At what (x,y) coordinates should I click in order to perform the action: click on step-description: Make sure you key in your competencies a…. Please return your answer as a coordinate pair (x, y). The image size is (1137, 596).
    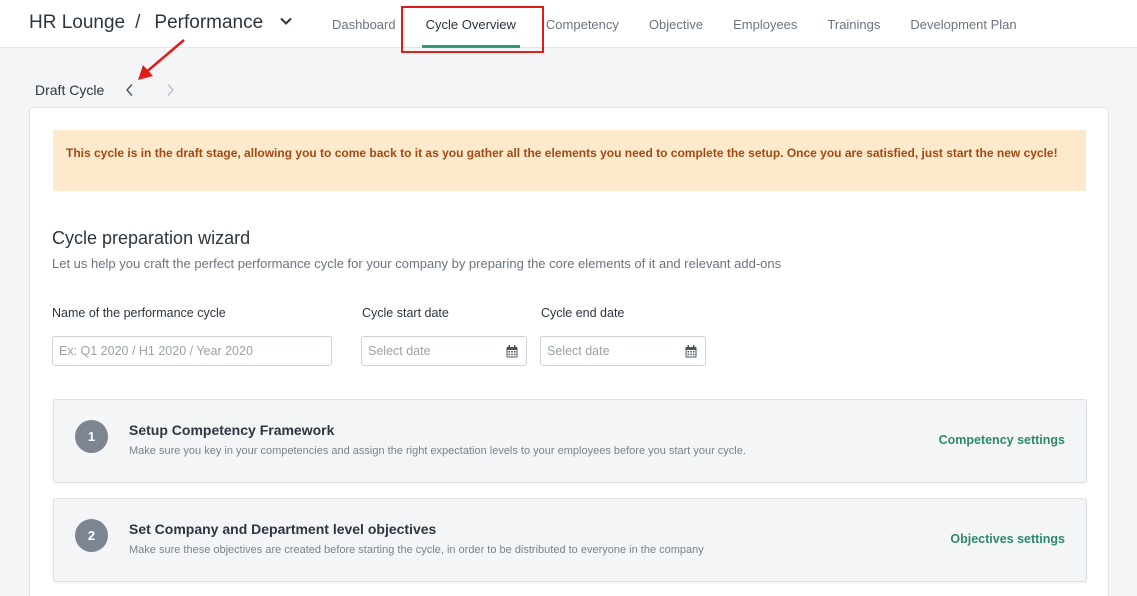
    Looking at the image, I should click on (437, 451).